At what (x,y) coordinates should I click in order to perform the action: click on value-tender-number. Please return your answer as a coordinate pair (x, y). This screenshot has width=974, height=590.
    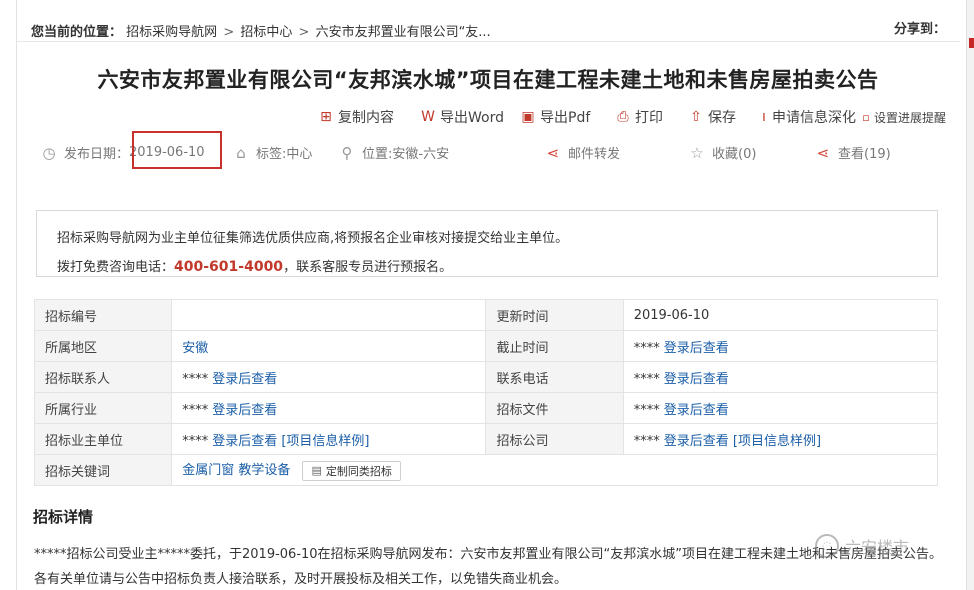
    Looking at the image, I should click on (329, 315).